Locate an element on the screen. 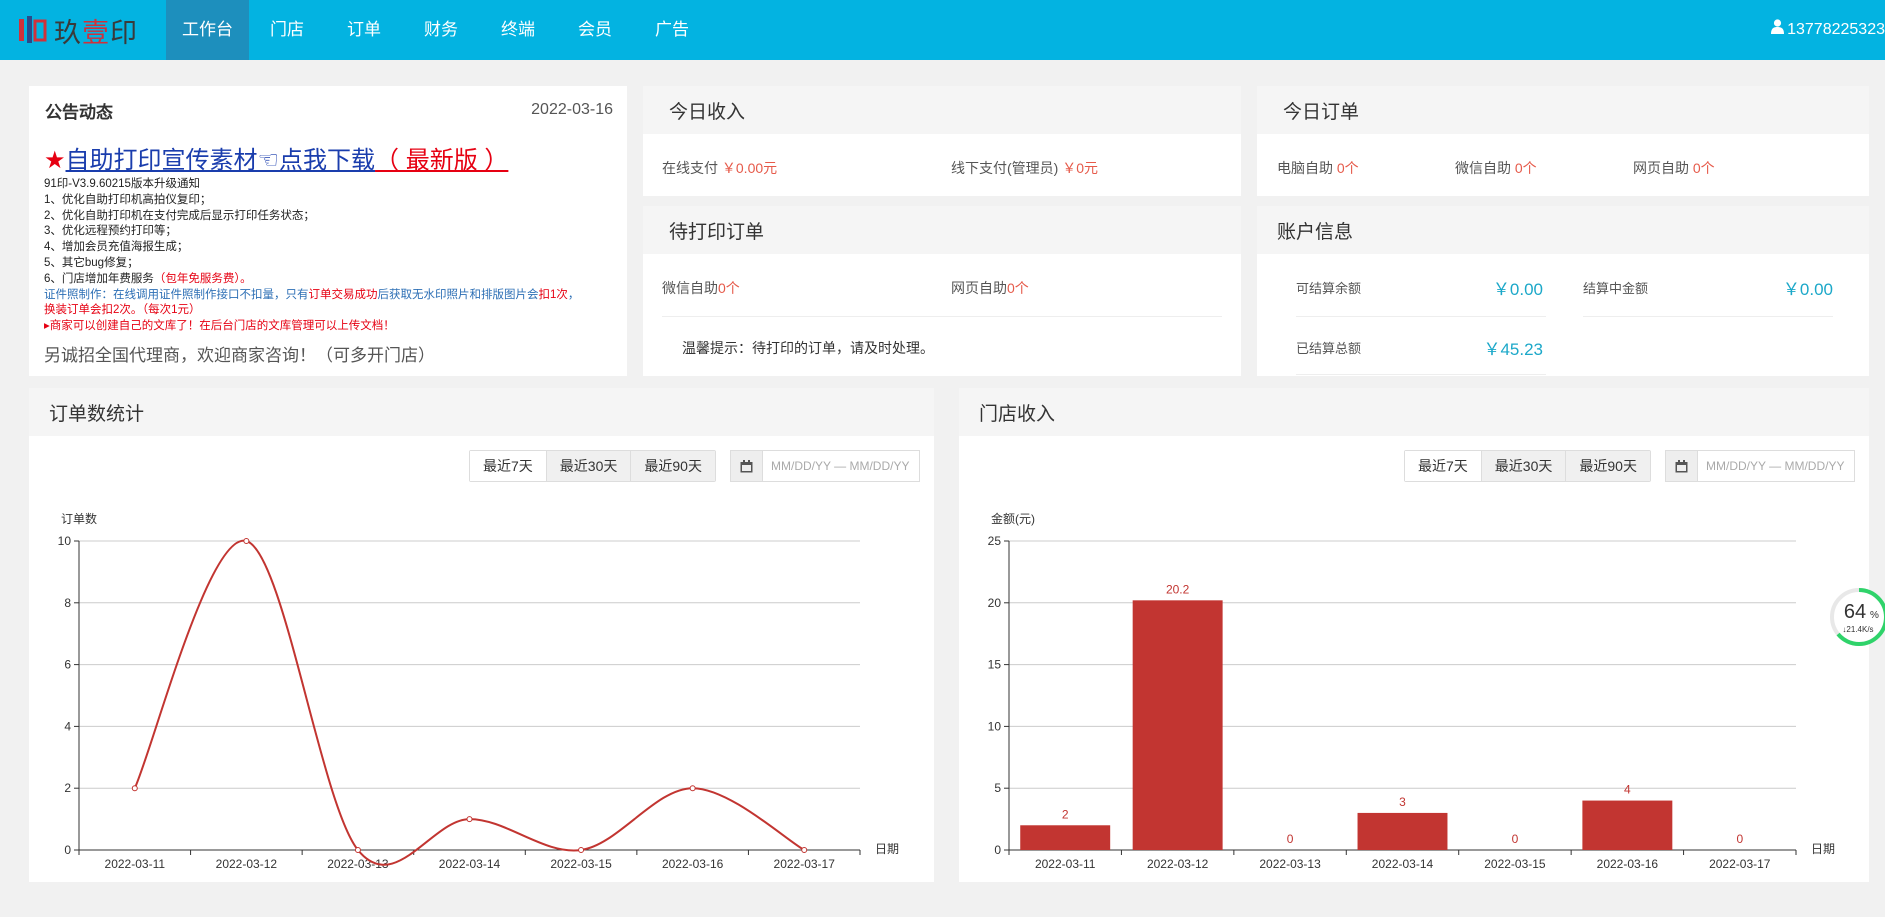 The height and width of the screenshot is (917, 1885). pending-print-title: 待打印订单 is located at coordinates (942, 230).